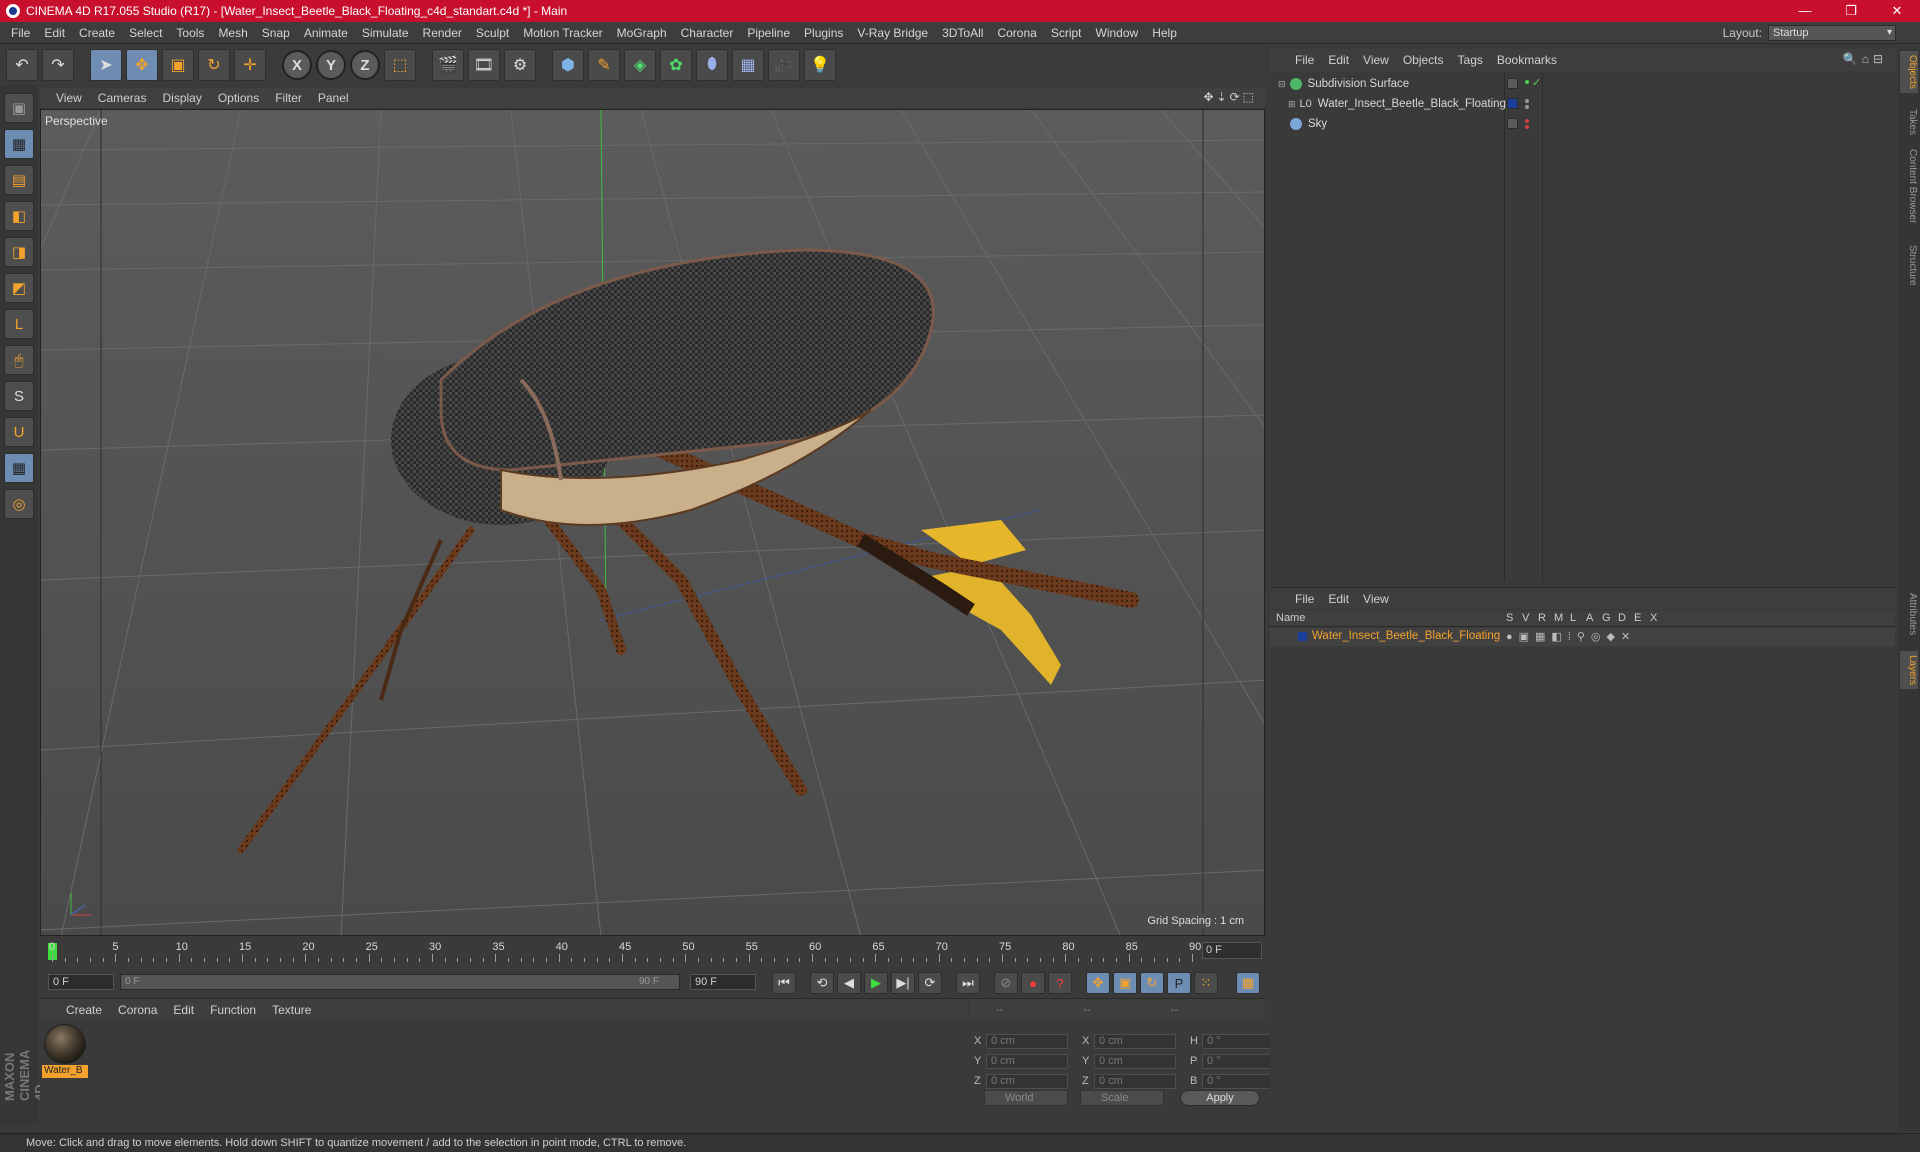 The height and width of the screenshot is (1152, 1920). Describe the element at coordinates (233, 1010) in the screenshot. I see `material-menu-function: Function` at that location.